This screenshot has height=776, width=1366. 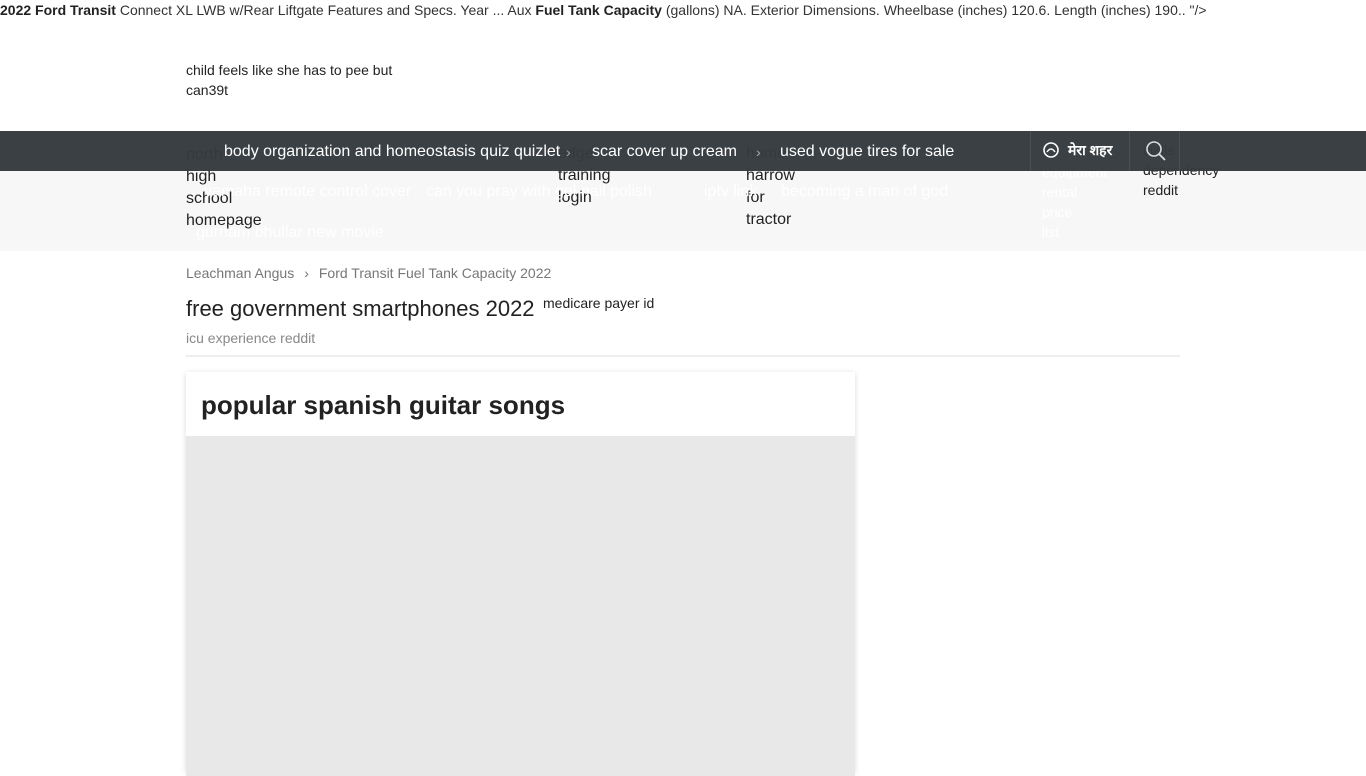 What do you see at coordinates (1156, 151) in the screenshot?
I see `search-icon` at bounding box center [1156, 151].